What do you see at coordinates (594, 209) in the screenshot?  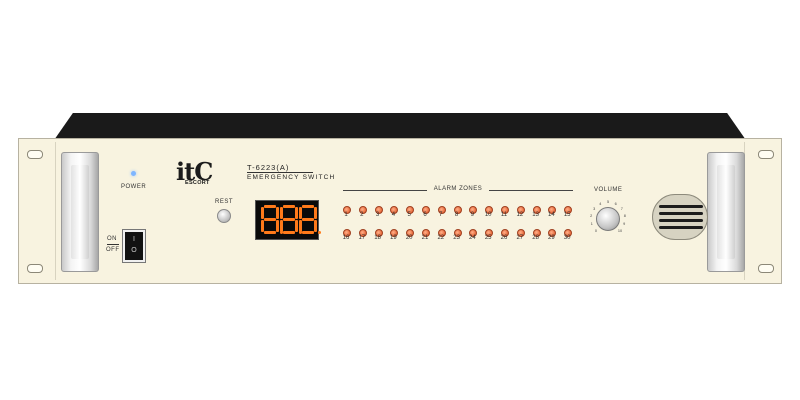 I see `volume-tick: 3` at bounding box center [594, 209].